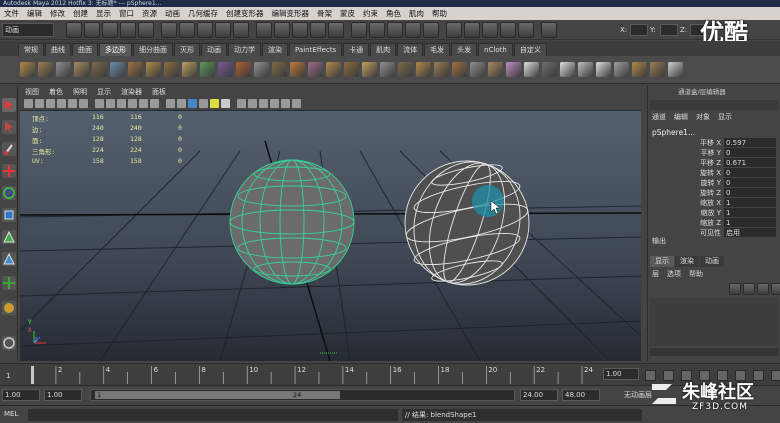 Image resolution: width=780 pixels, height=423 pixels. I want to click on layer-delete-icon, so click(775, 289).